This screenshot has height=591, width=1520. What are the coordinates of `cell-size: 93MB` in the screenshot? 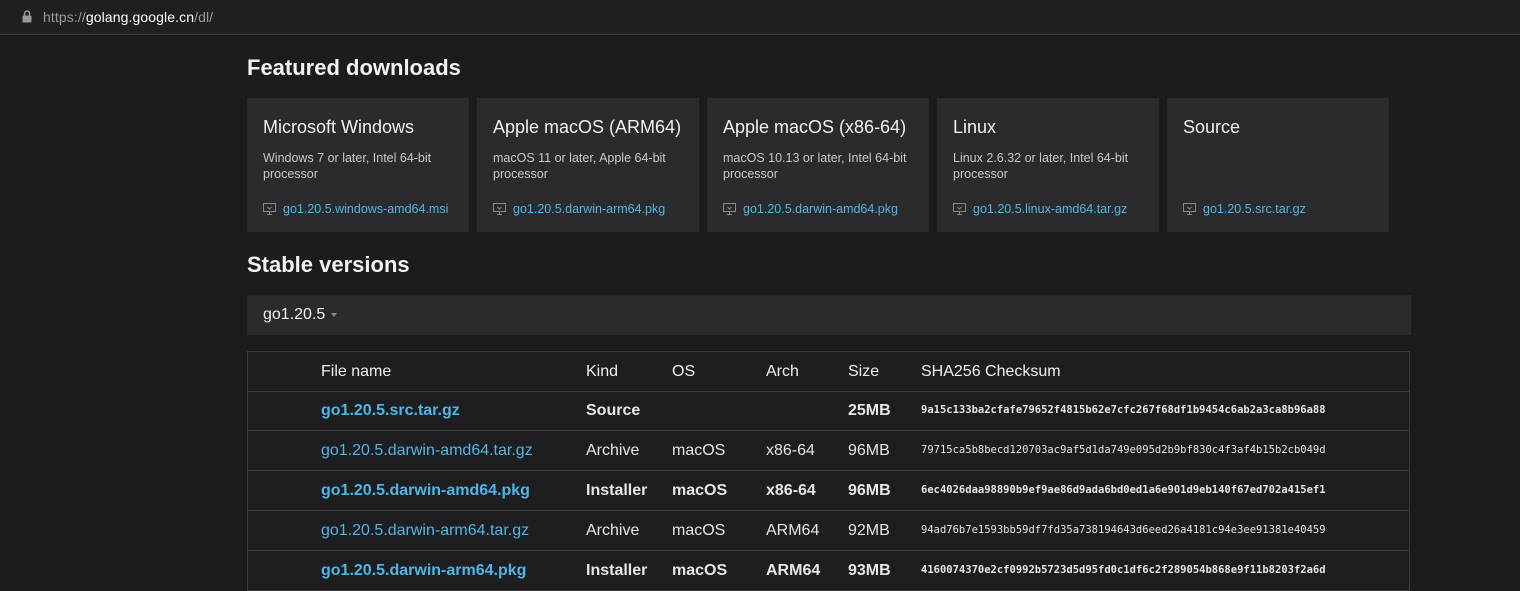 It's located at (869, 570).